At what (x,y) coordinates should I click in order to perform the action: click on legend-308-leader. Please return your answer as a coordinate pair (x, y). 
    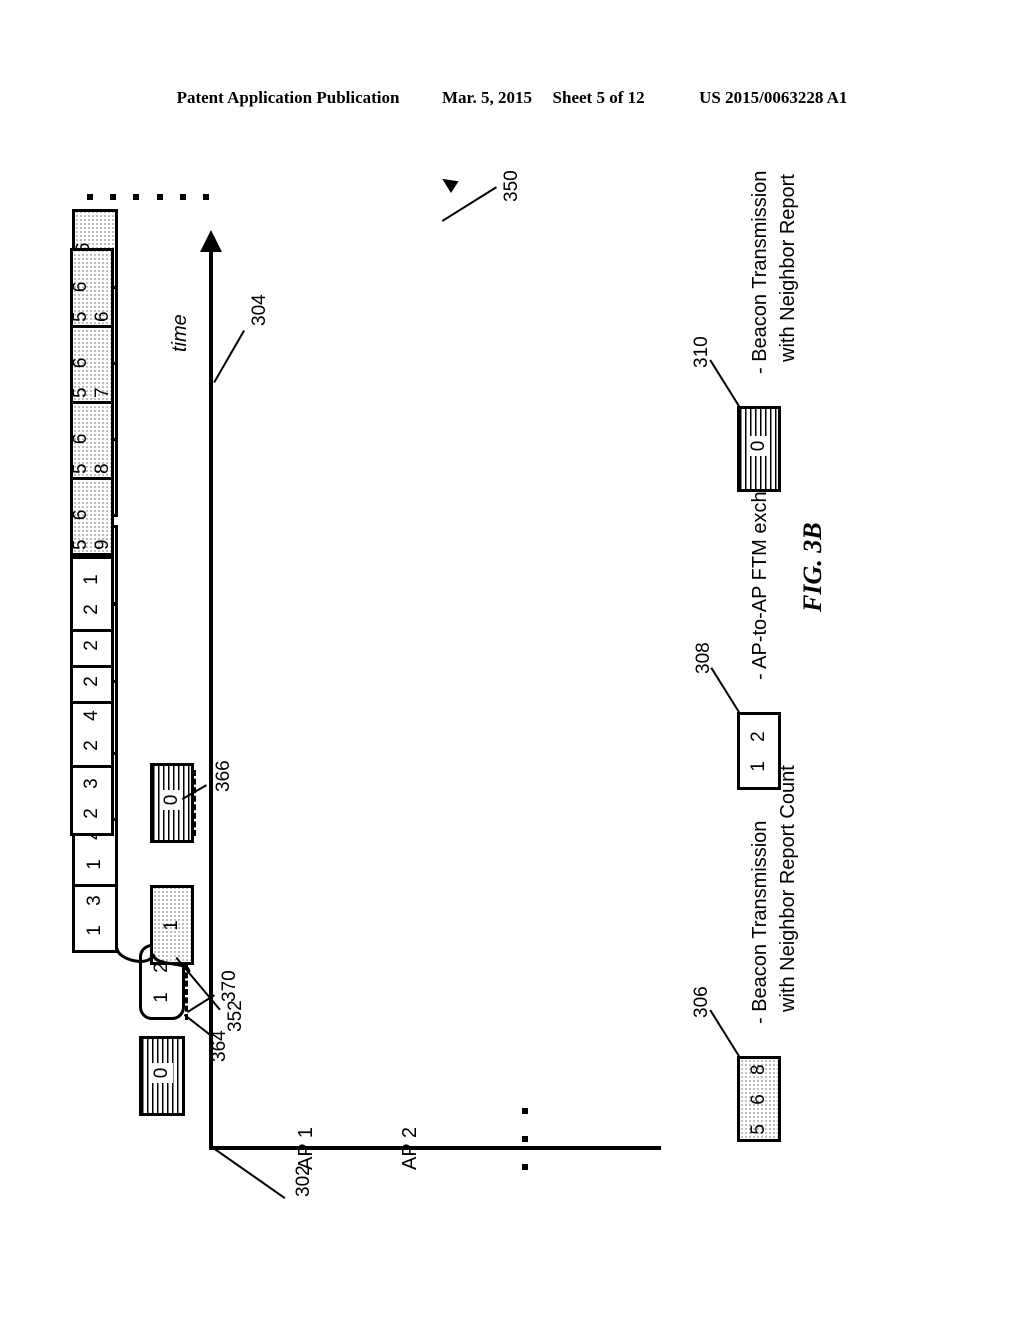
    Looking at the image, I should click on (725, 690).